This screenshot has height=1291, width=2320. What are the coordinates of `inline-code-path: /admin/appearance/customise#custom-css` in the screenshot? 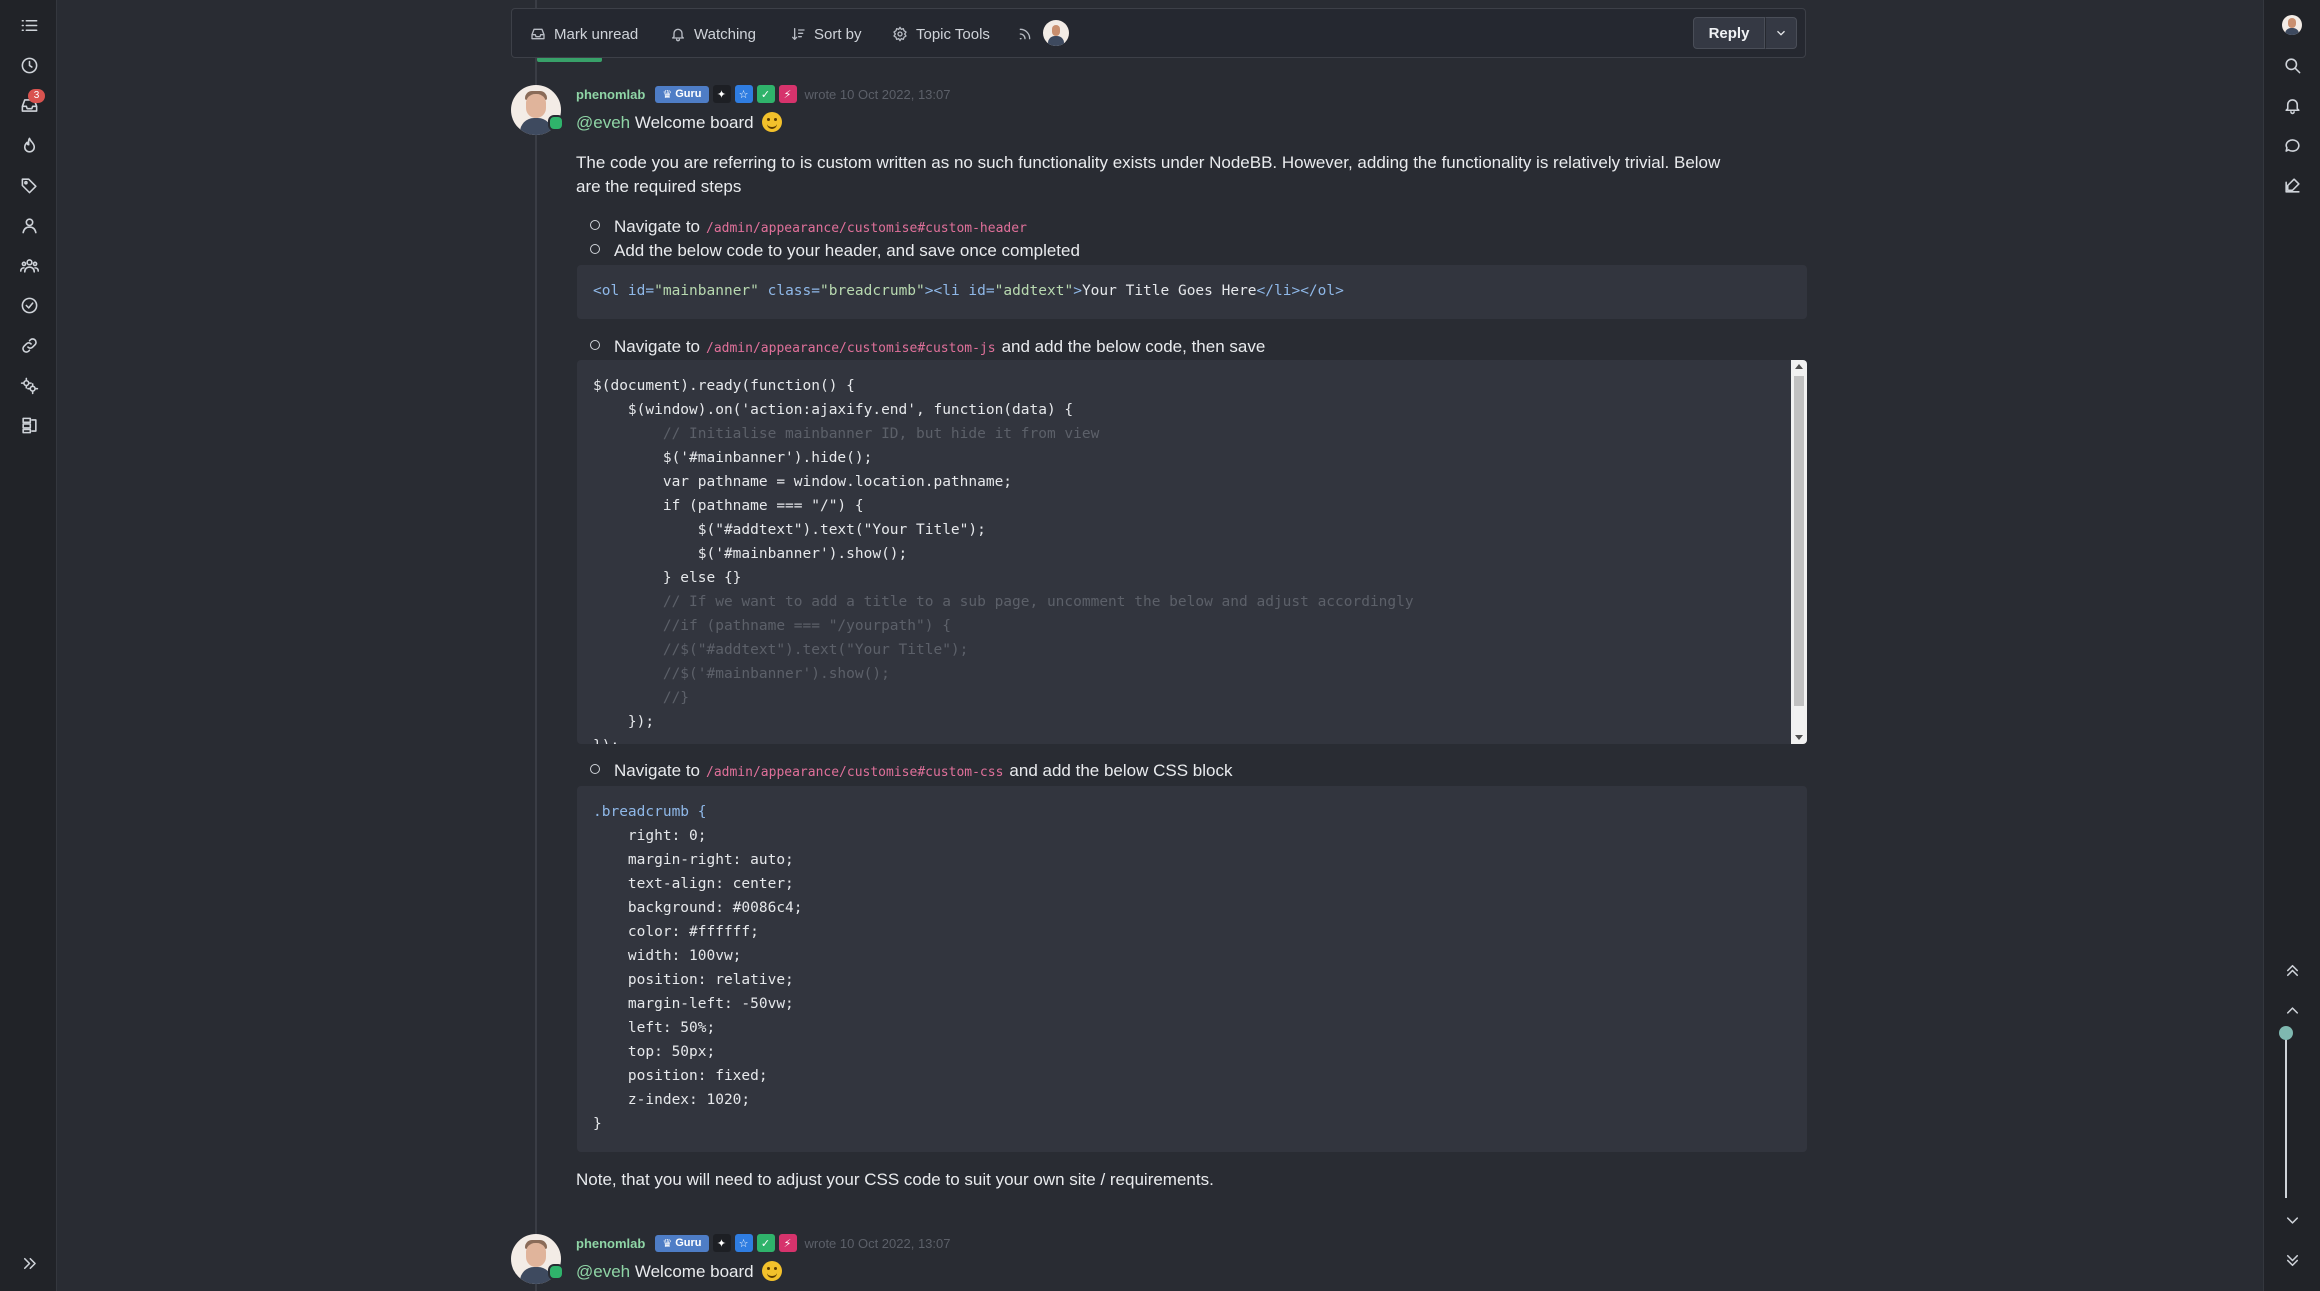 It's located at (855, 772).